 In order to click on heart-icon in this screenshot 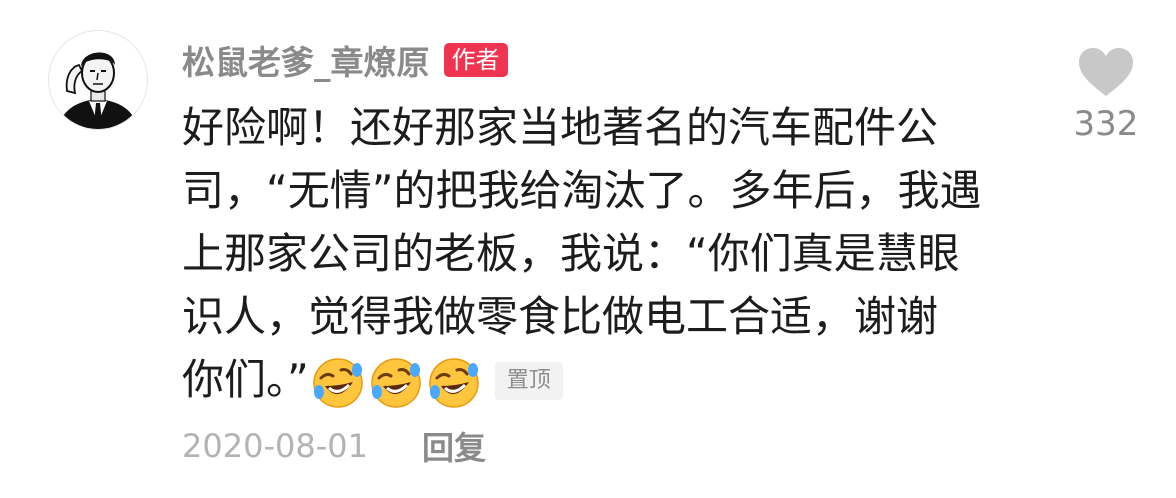, I will do `click(1106, 72)`.